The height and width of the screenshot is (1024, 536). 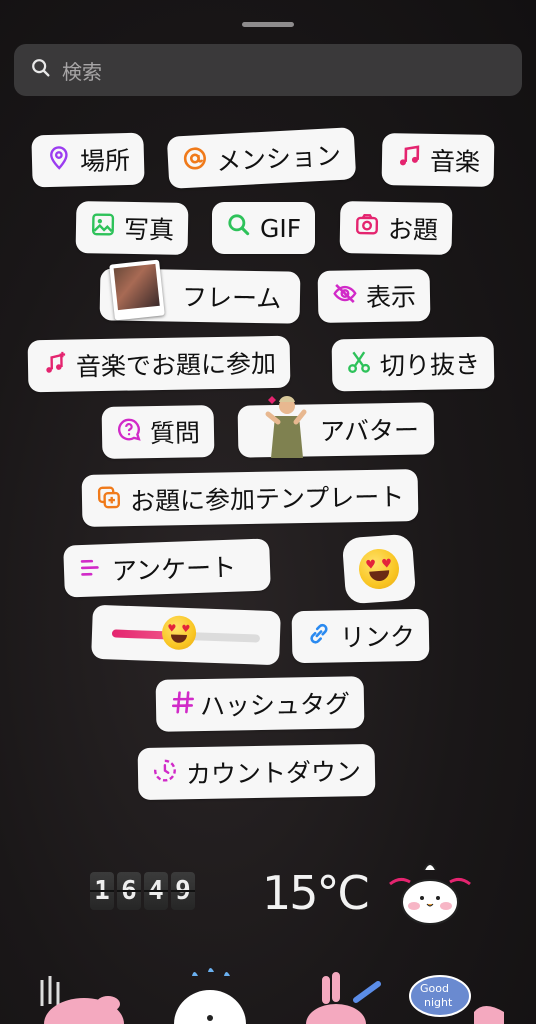 What do you see at coordinates (129, 432) in the screenshot?
I see `question-bubble-icon` at bounding box center [129, 432].